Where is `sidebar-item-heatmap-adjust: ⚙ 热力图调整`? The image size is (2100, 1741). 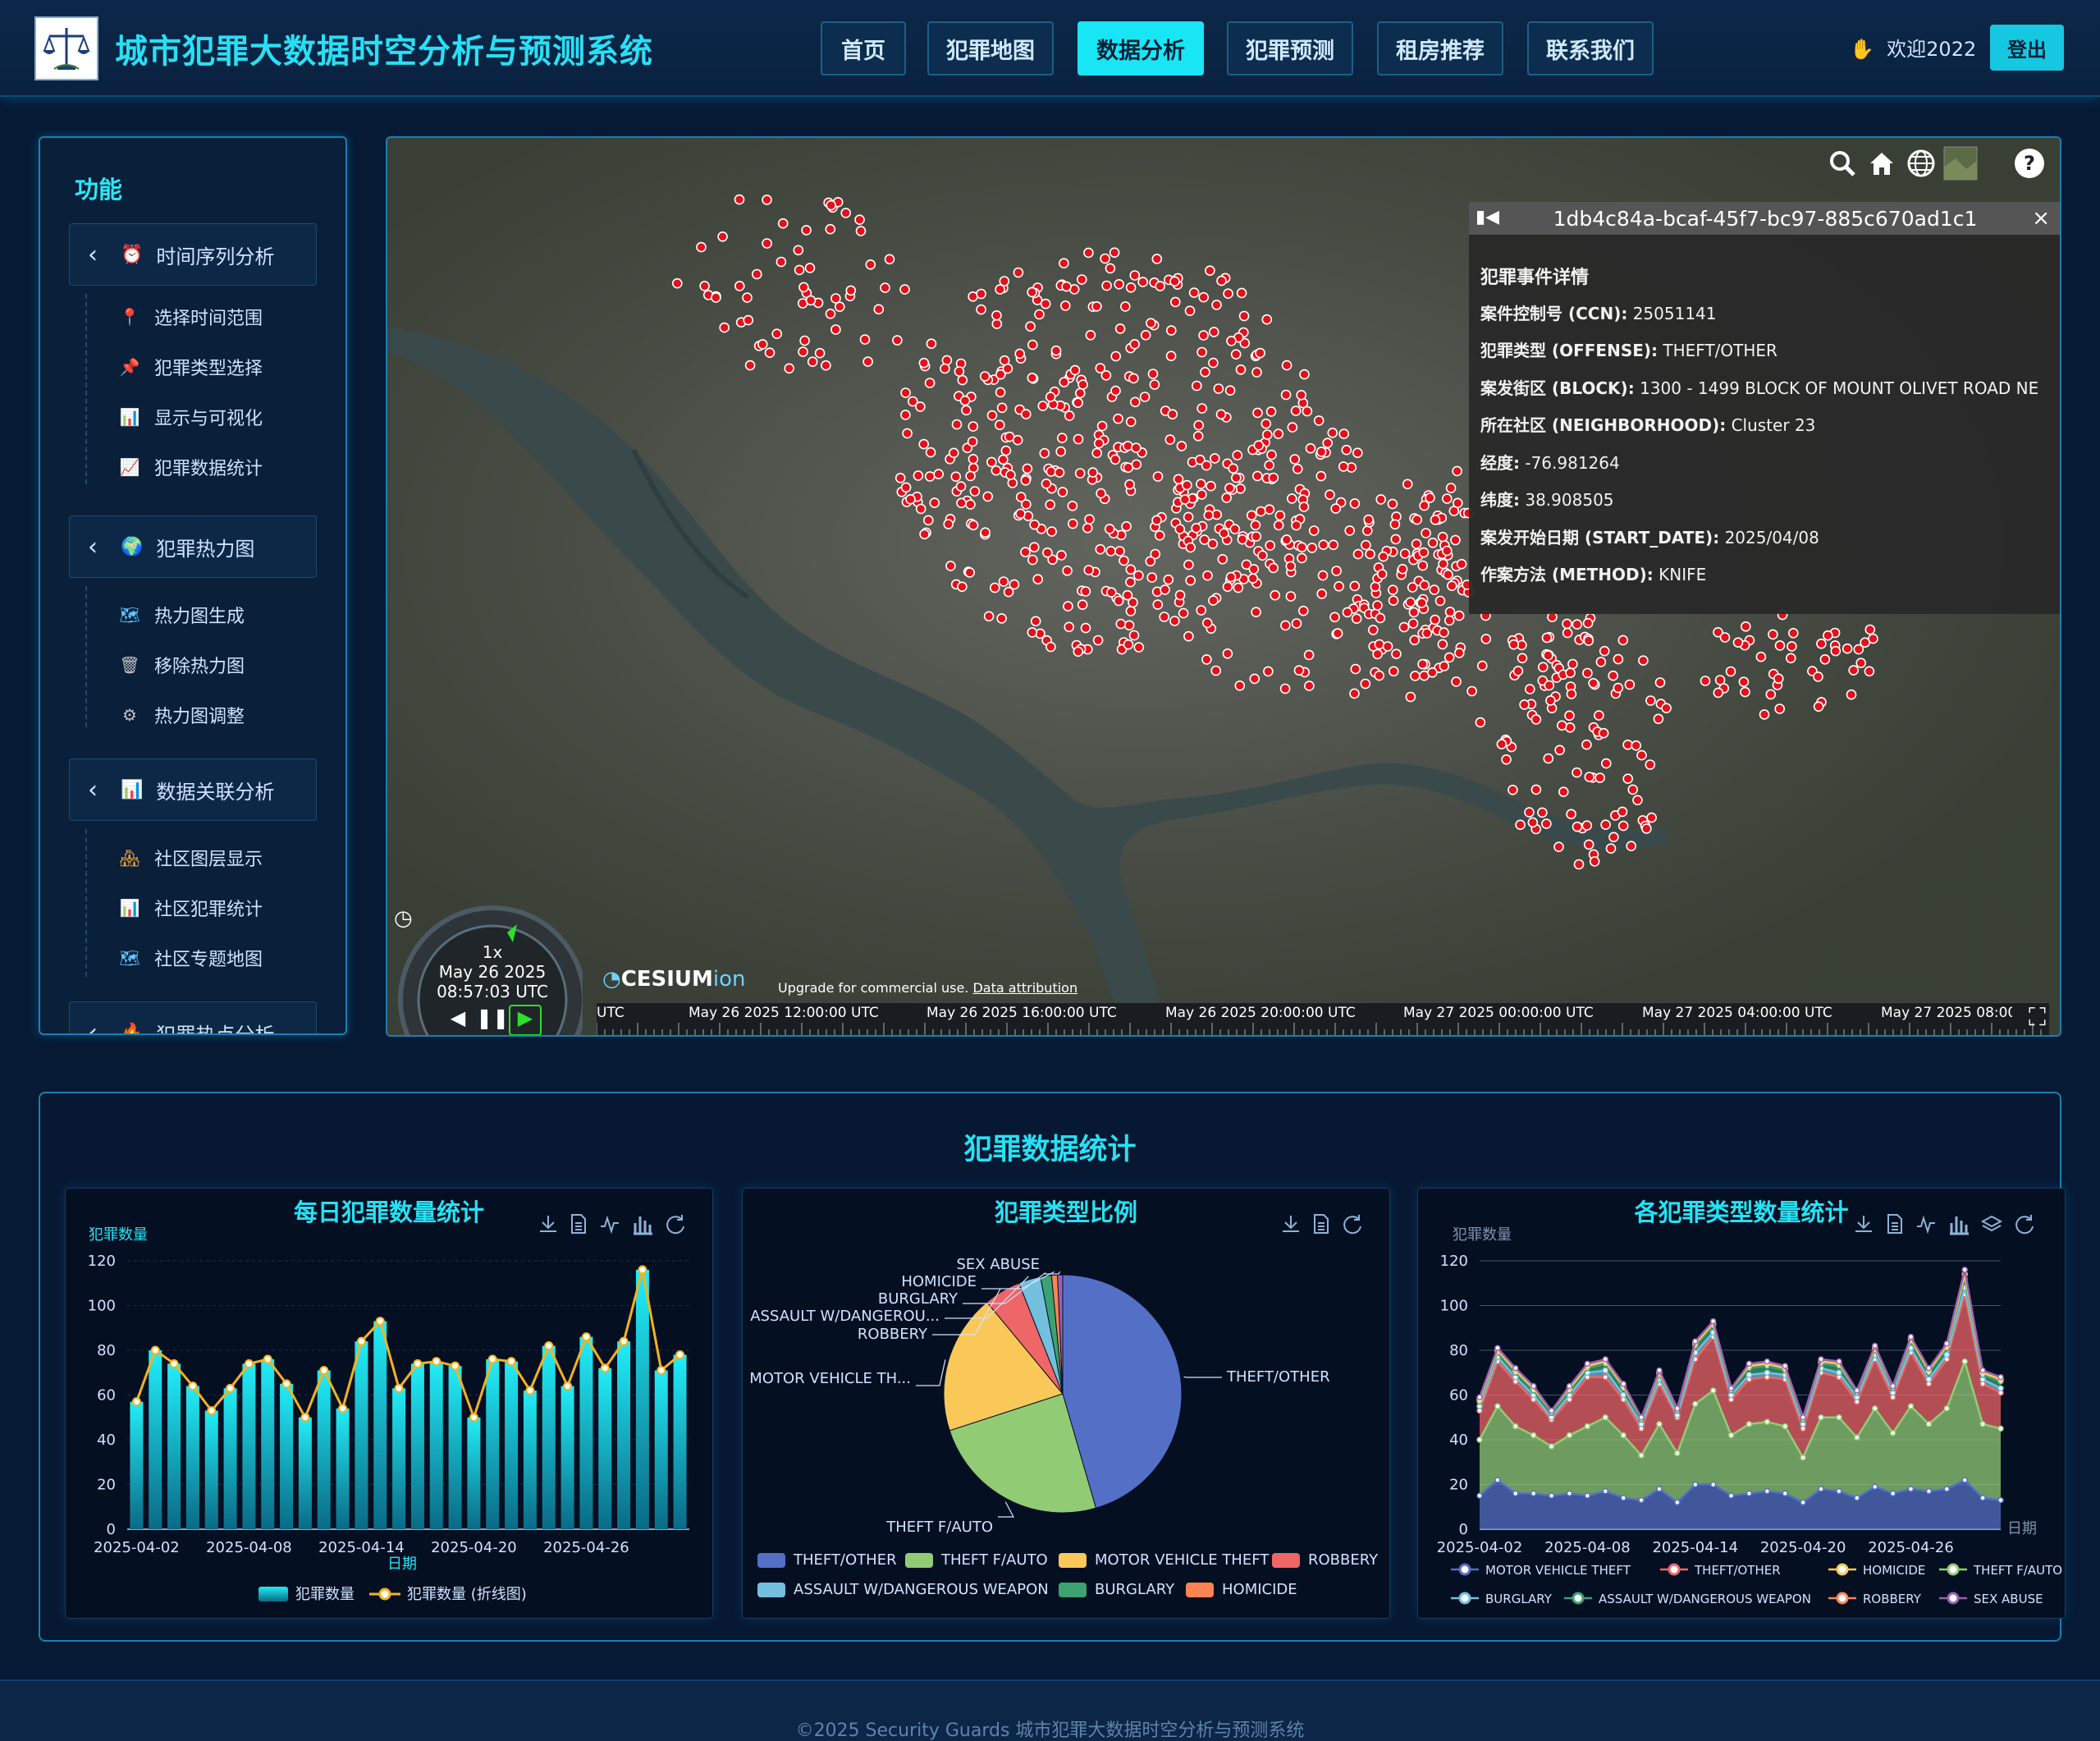 sidebar-item-heatmap-adjust: ⚙ 热力图调整 is located at coordinates (181, 715).